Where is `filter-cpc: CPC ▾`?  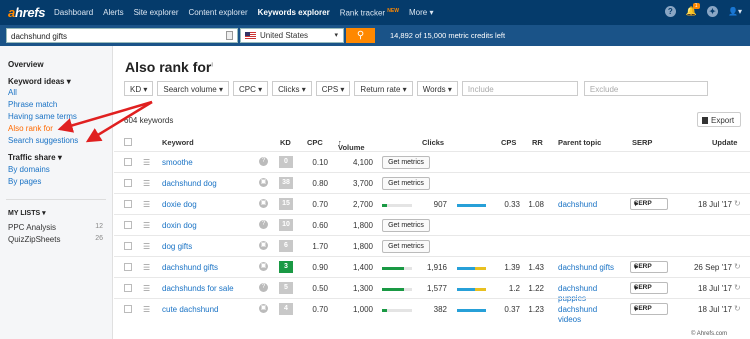
filter-cpc: CPC ▾ is located at coordinates (250, 88).